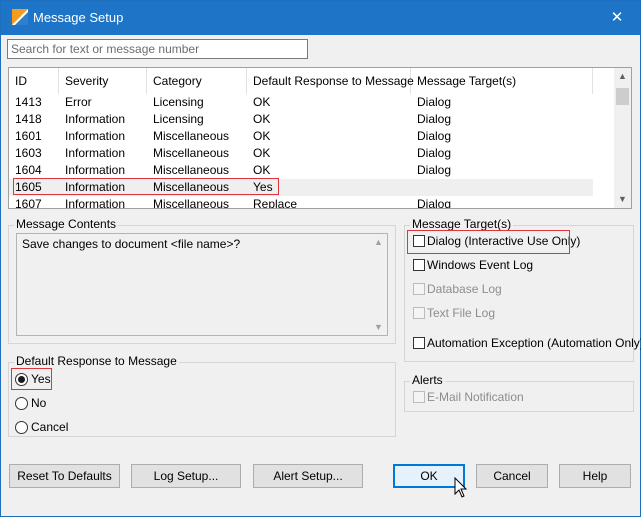  Describe the element at coordinates (21, 427) in the screenshot. I see `cancel-radio` at that location.